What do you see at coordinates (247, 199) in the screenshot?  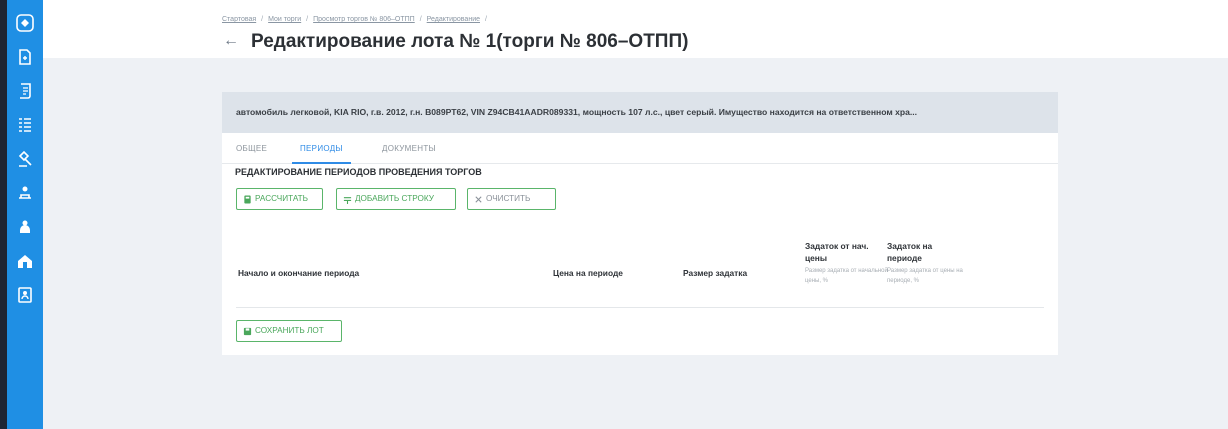 I see `calculator-icon` at bounding box center [247, 199].